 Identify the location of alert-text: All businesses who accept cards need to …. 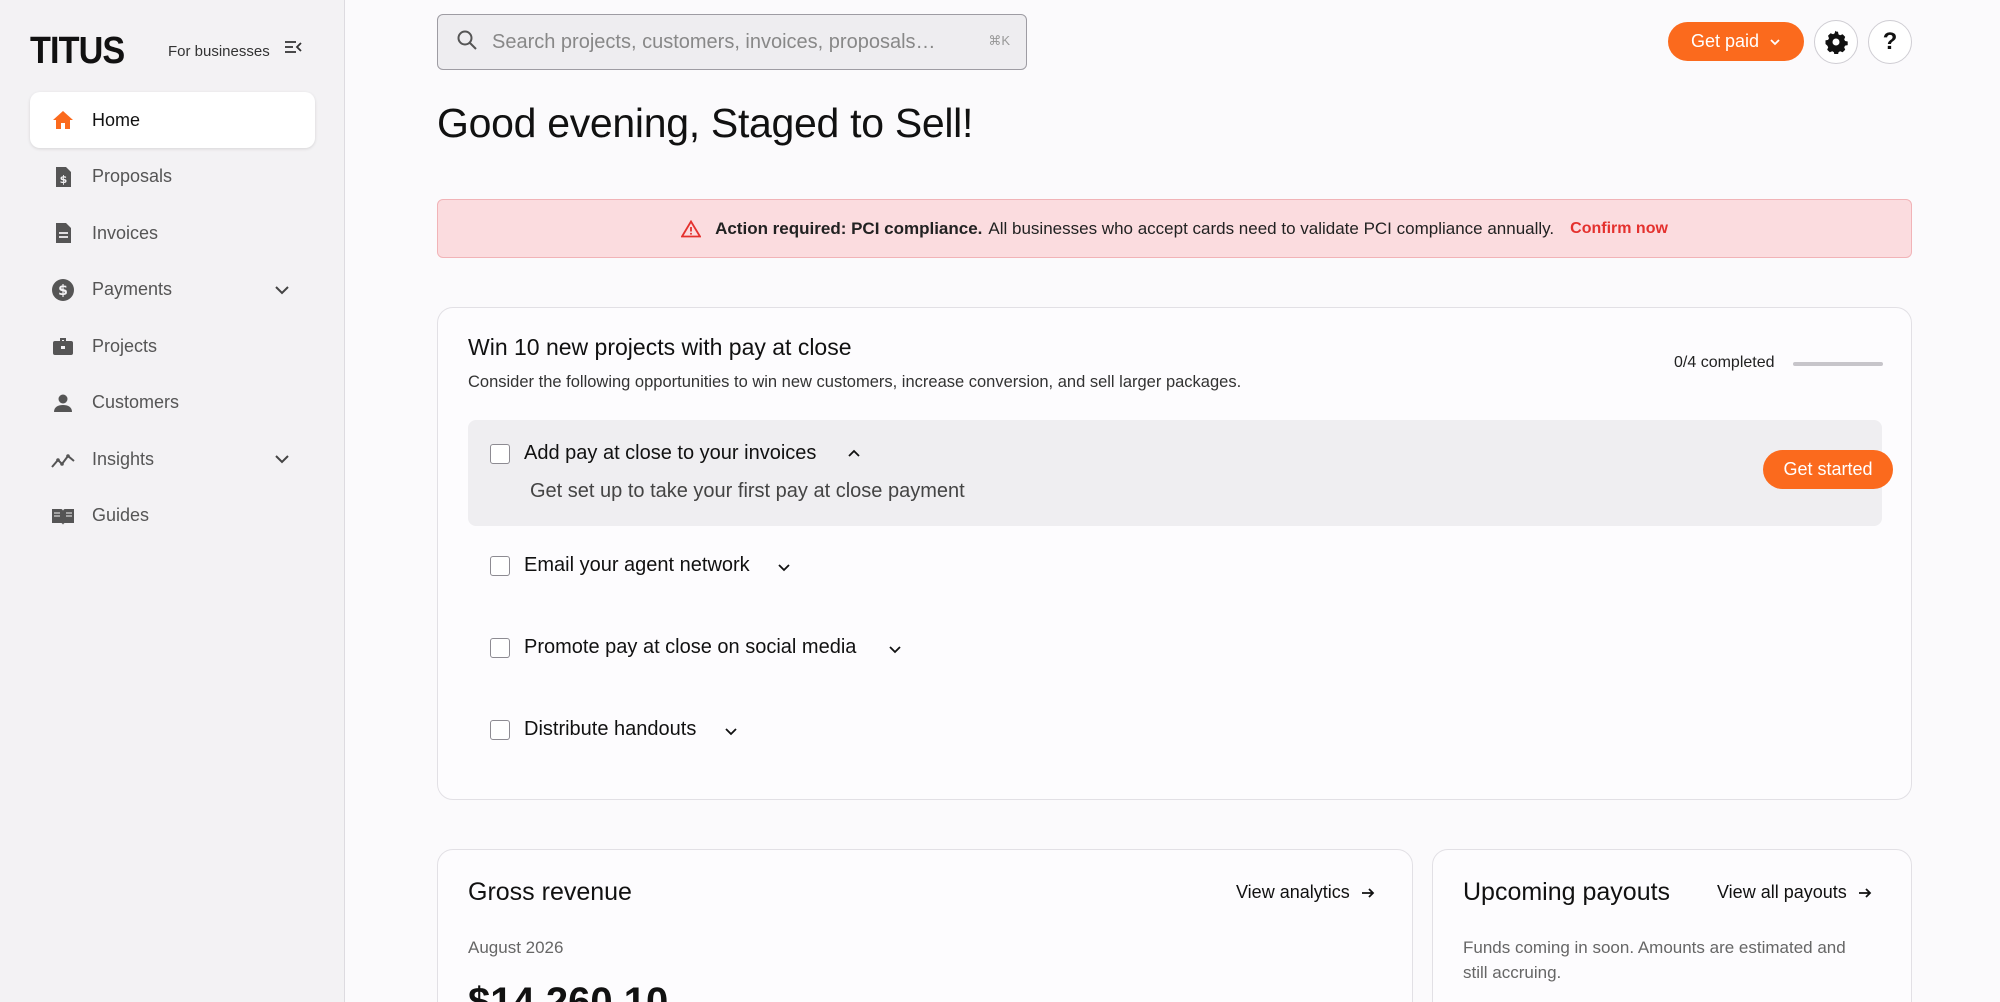
(1271, 228).